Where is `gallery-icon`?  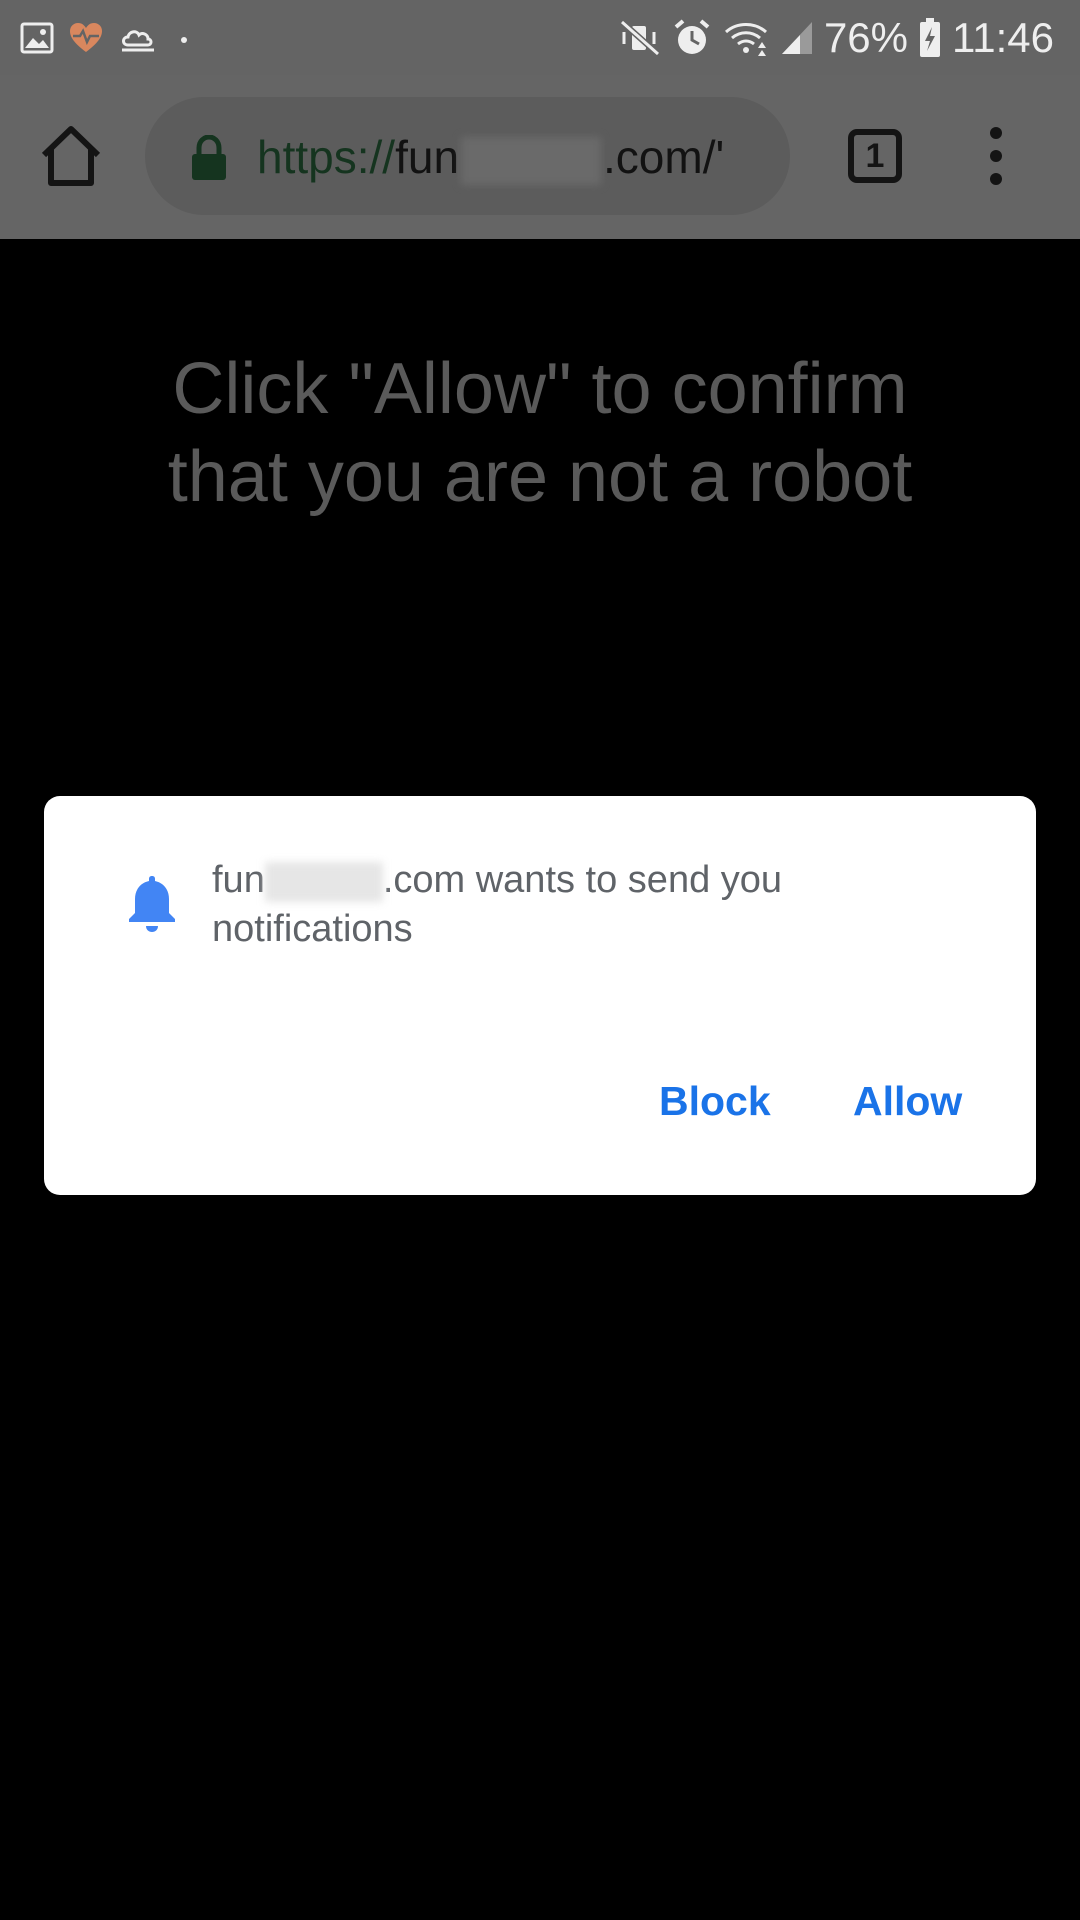
gallery-icon is located at coordinates (37, 38).